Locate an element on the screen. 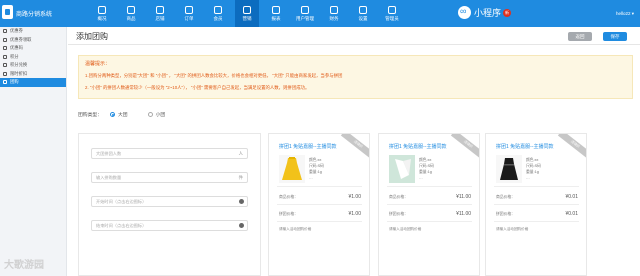  sidebar: 优惠券 优惠券领取 优惠码 积分 积分兑换 限时折扣 团购 is located at coordinates (33, 151).